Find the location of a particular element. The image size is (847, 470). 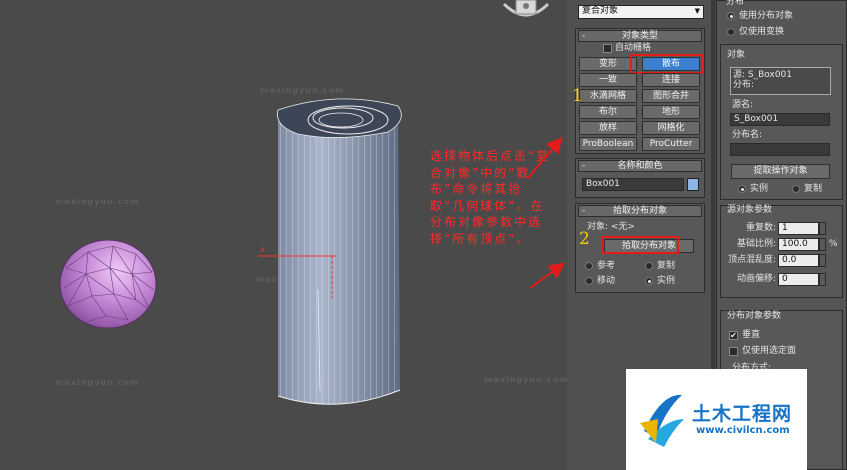

perpendicular-label: 垂直 is located at coordinates (751, 335).